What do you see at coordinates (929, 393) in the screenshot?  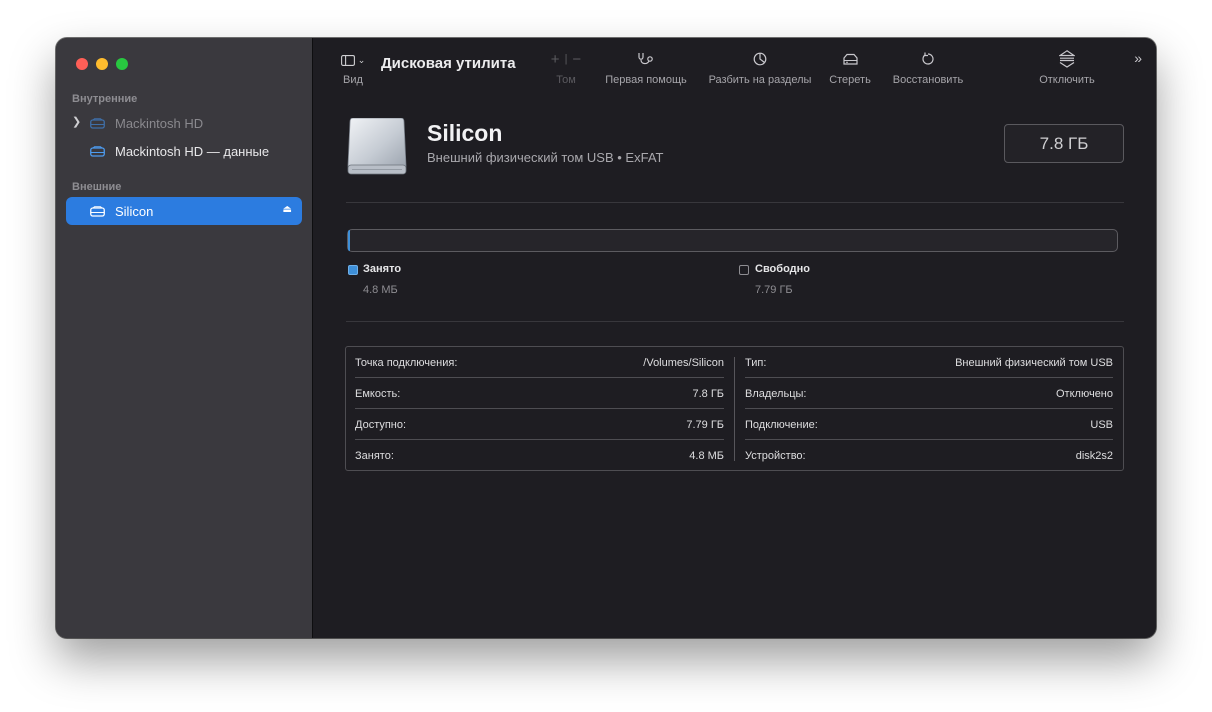 I see `info-row-owners: Владельцы: Отключено` at bounding box center [929, 393].